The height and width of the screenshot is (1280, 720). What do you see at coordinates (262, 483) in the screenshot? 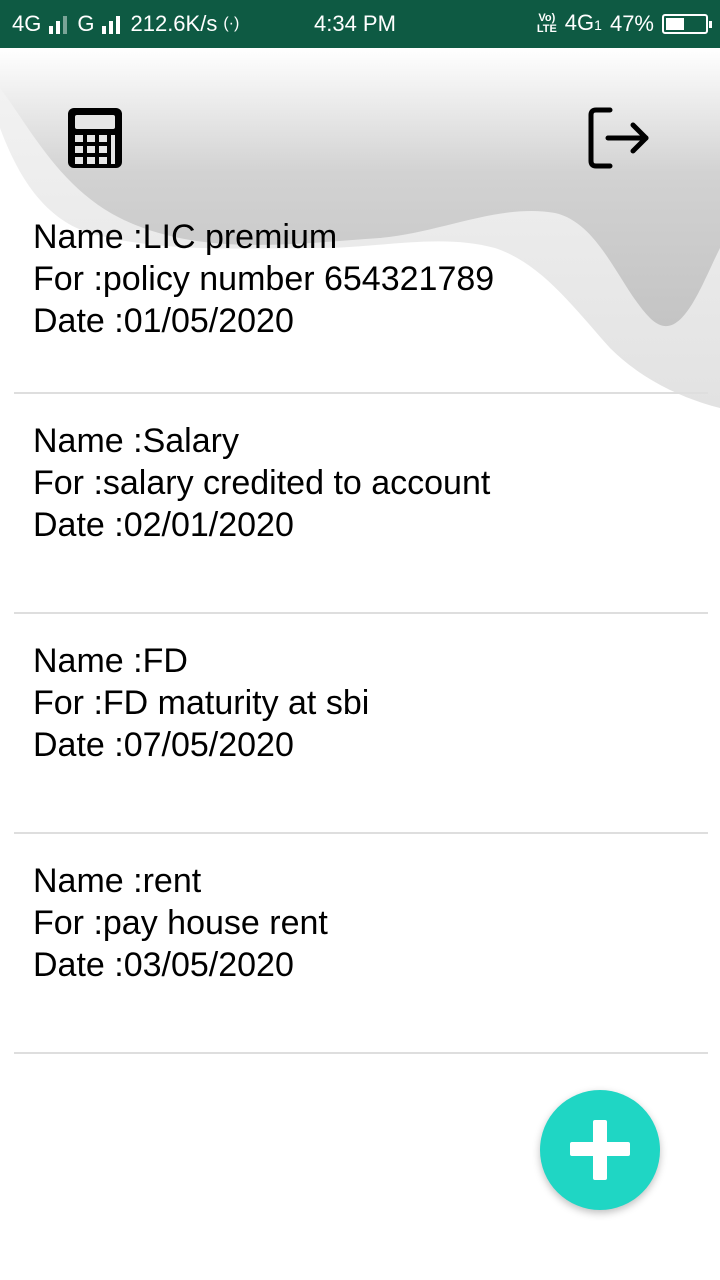
I see `item-for: For :salary credited to account` at bounding box center [262, 483].